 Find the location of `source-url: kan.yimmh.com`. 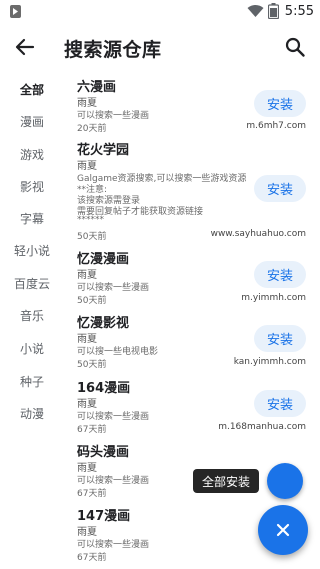

source-url: kan.yimmh.com is located at coordinates (269, 362).